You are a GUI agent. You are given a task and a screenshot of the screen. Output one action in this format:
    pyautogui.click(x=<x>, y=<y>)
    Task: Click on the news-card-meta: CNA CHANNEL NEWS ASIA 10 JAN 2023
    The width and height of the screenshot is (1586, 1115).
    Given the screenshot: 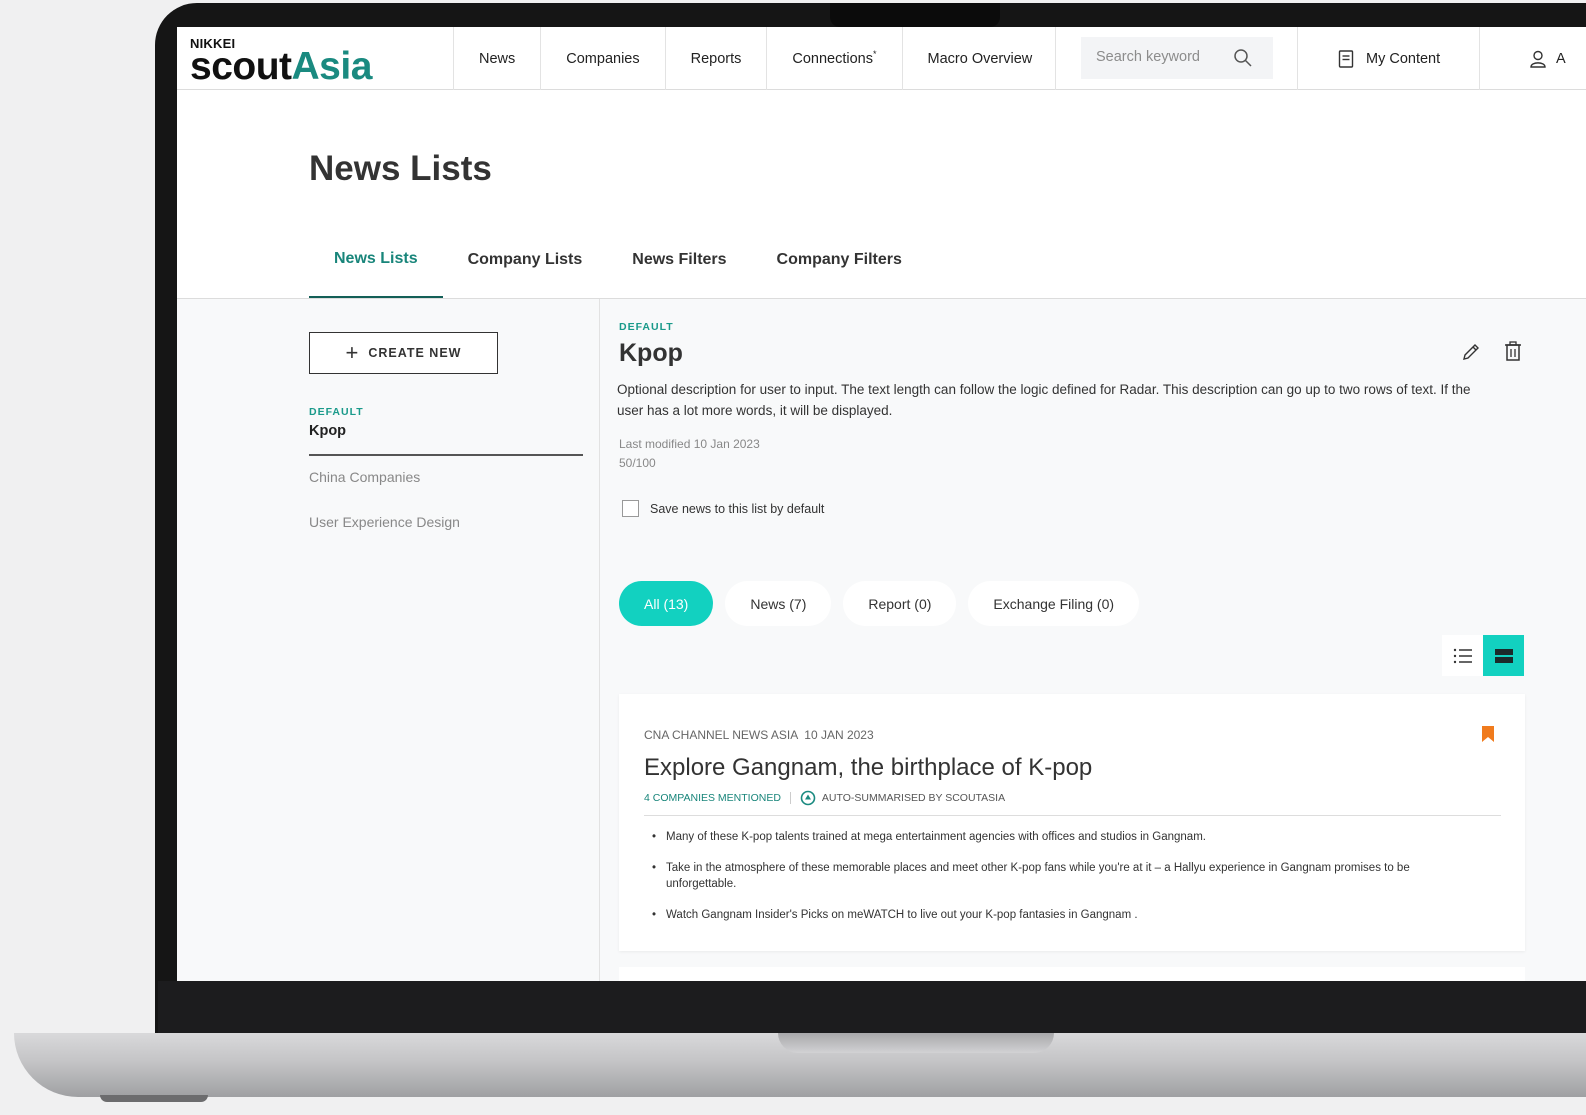 What is the action you would take?
    pyautogui.click(x=759, y=735)
    